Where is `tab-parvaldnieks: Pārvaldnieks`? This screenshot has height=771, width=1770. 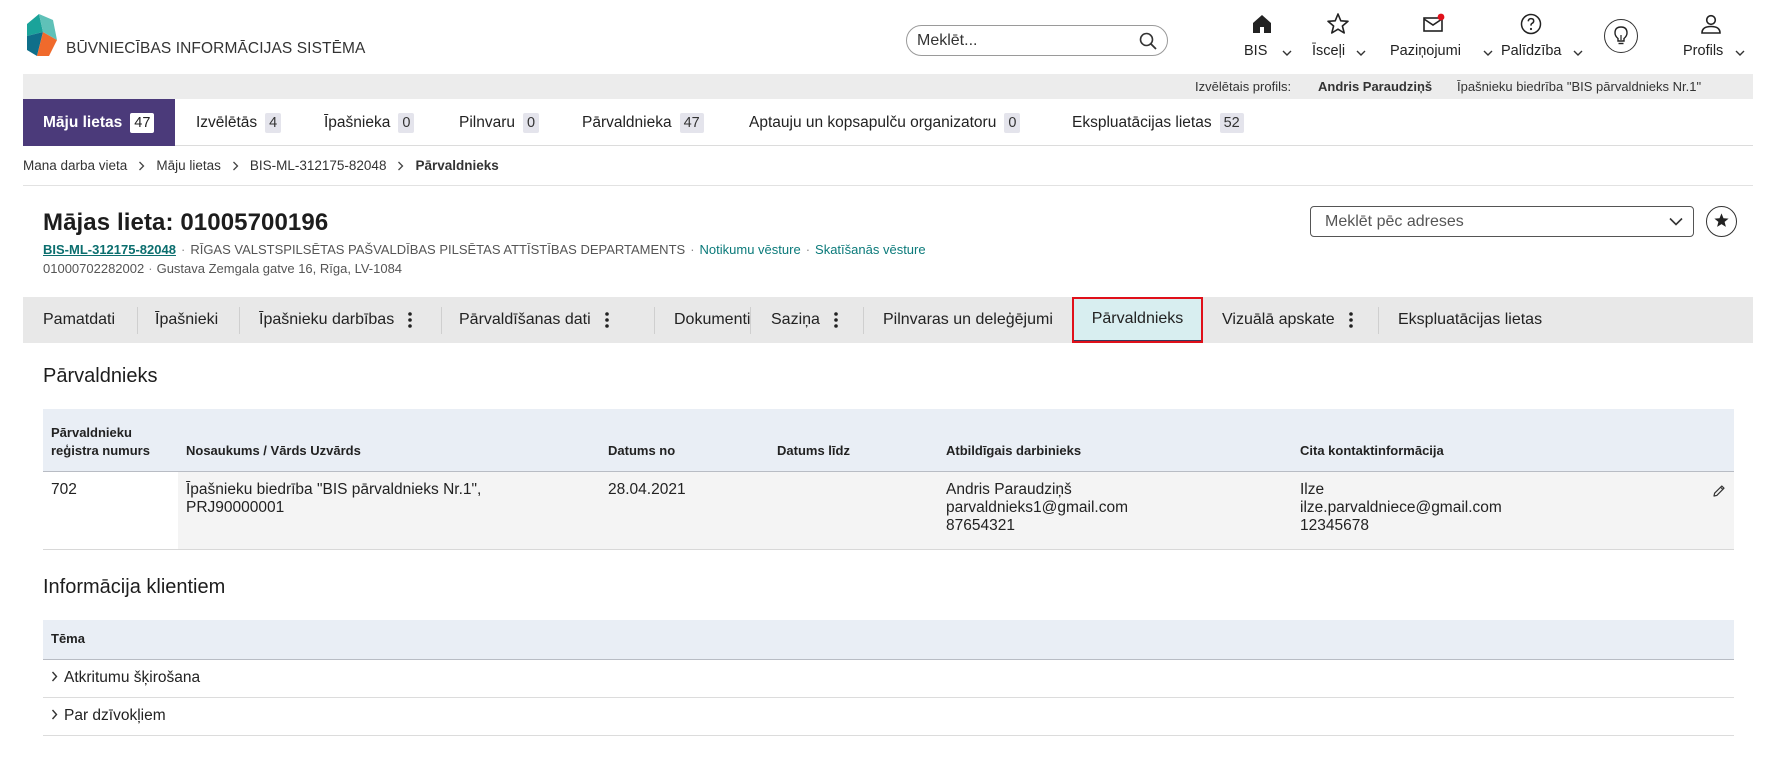 tab-parvaldnieks: Pārvaldnieks is located at coordinates (1137, 320).